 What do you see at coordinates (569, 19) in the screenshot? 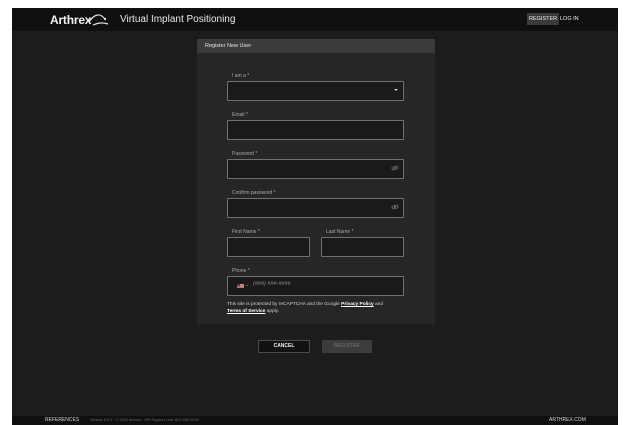
I see `nav-login-link: LOG IN` at bounding box center [569, 19].